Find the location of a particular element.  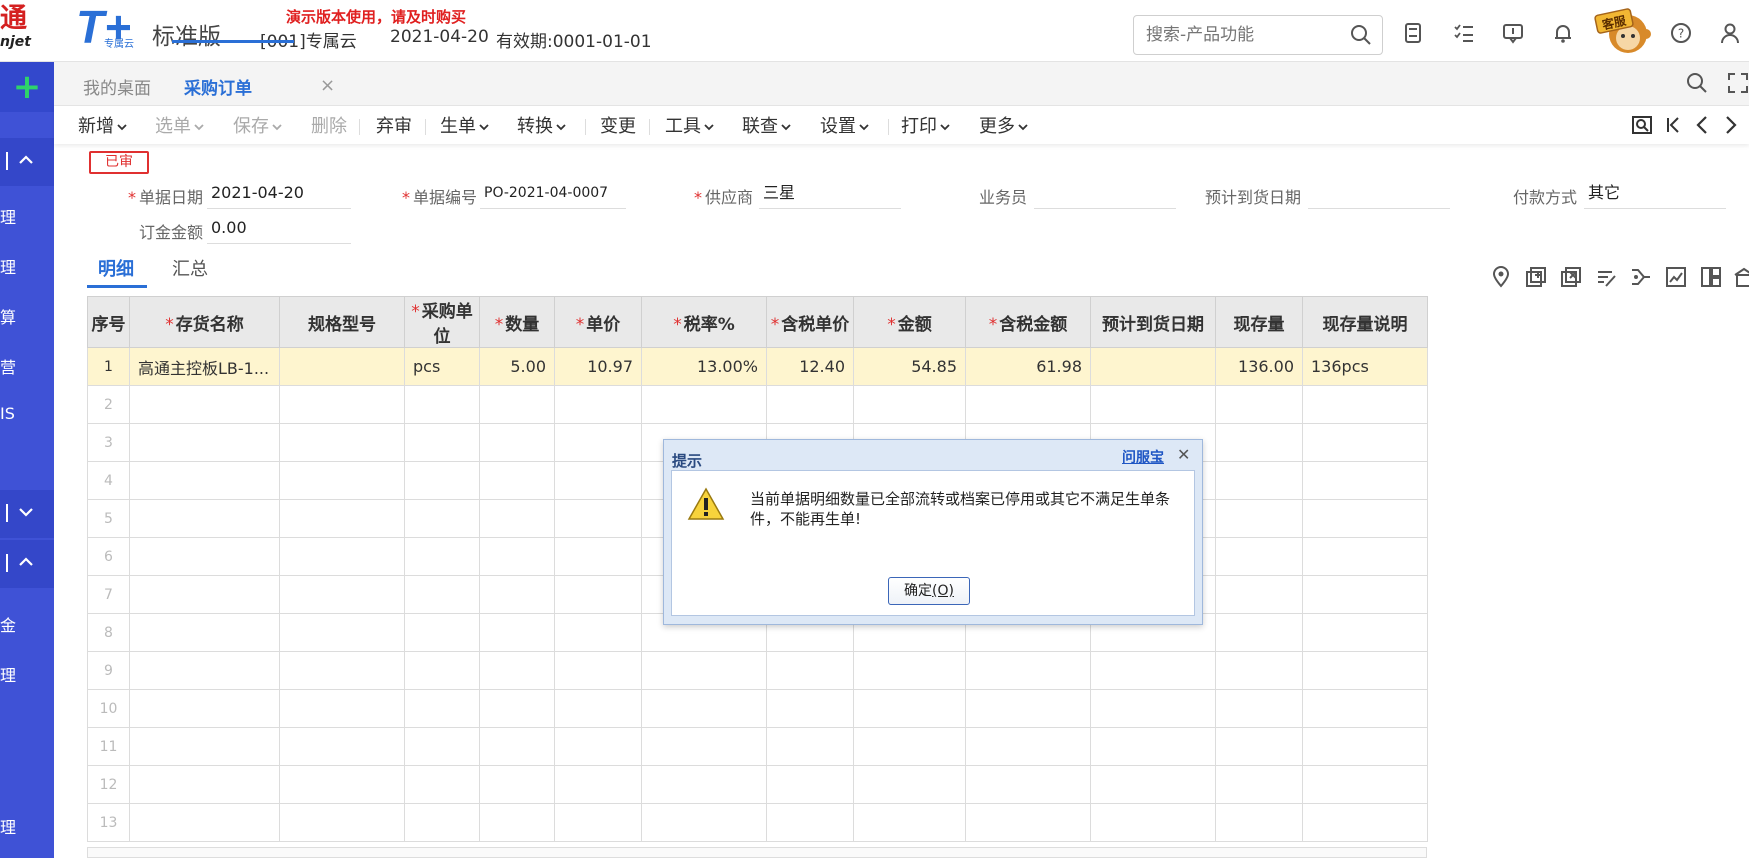

split-icon is located at coordinates (1641, 277).